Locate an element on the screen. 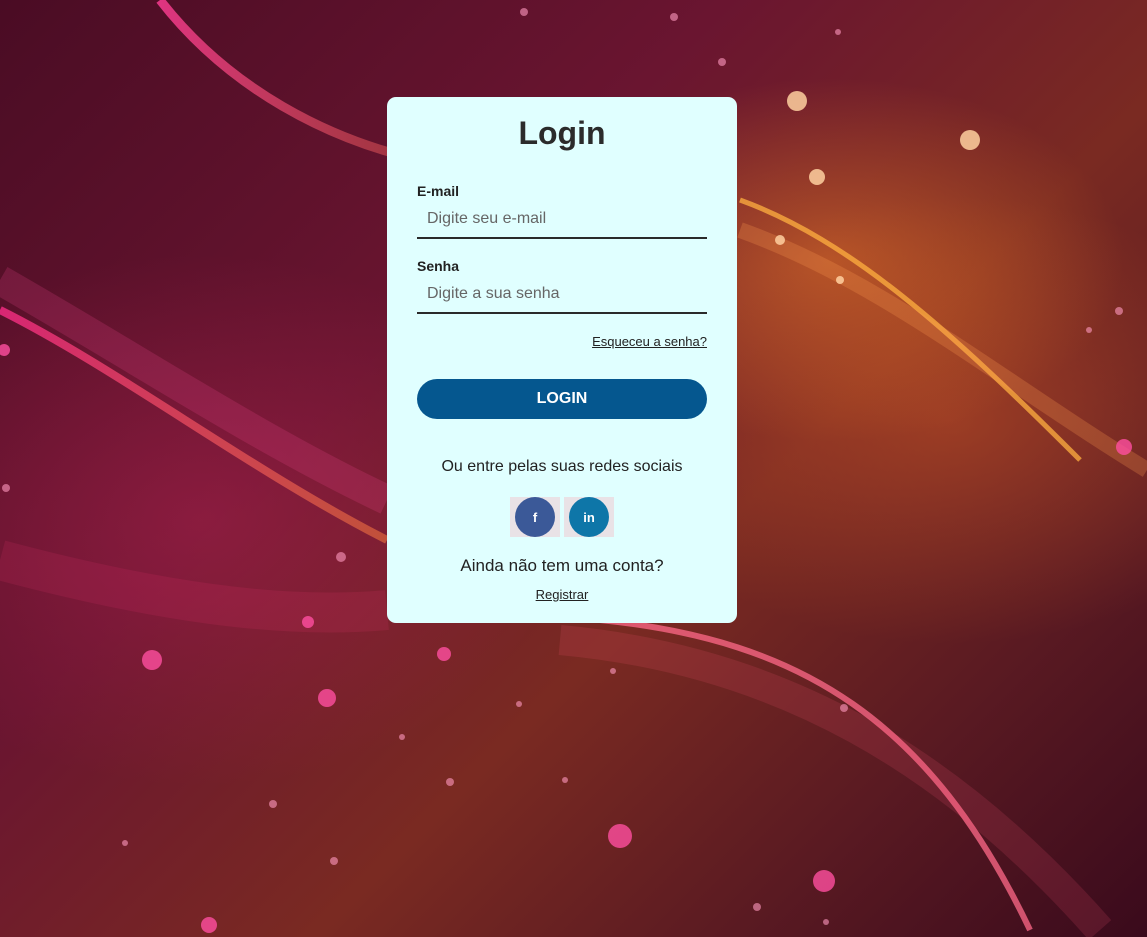  login-button: LOGIN is located at coordinates (562, 399).